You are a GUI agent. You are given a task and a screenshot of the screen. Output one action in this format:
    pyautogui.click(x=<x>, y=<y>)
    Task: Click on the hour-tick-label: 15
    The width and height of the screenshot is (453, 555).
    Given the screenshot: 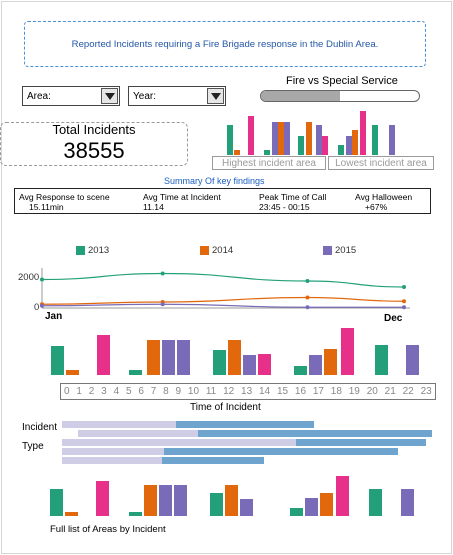 What is the action you would take?
    pyautogui.click(x=282, y=391)
    